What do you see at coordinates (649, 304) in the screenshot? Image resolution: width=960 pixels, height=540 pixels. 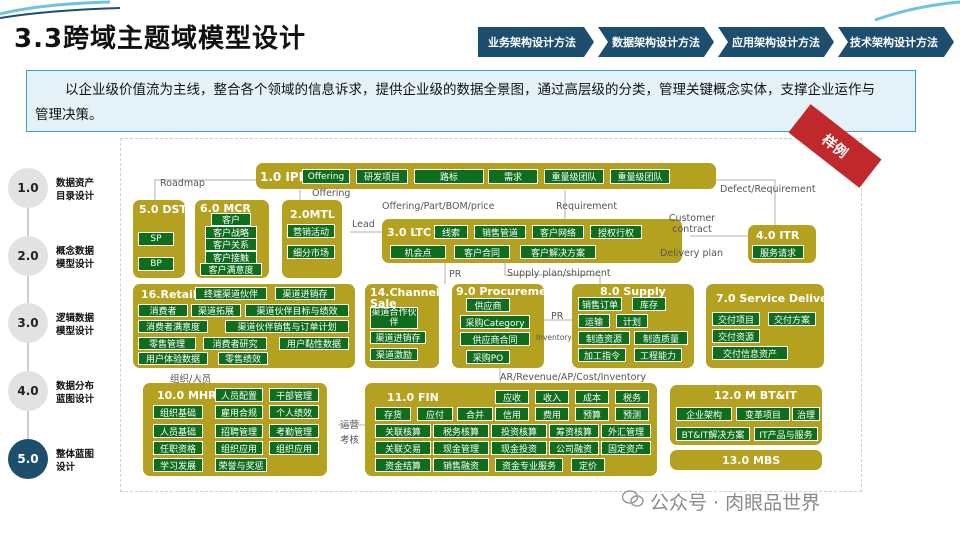 I see `supply-item: 库存` at bounding box center [649, 304].